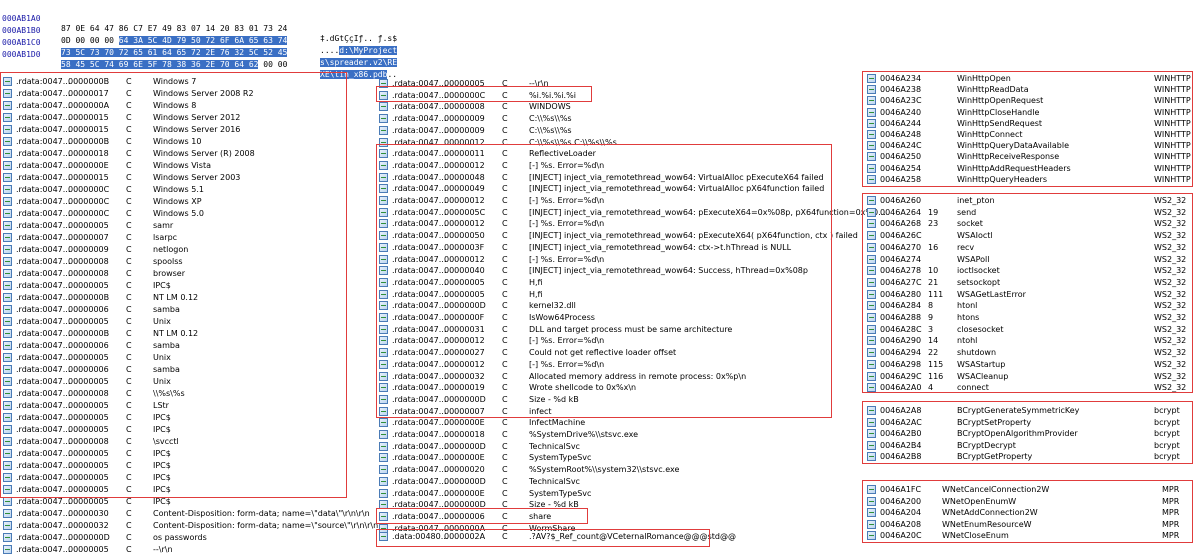 The height and width of the screenshot is (556, 1200). What do you see at coordinates (901, 306) in the screenshot?
I see `address-cell: 0046A284` at bounding box center [901, 306].